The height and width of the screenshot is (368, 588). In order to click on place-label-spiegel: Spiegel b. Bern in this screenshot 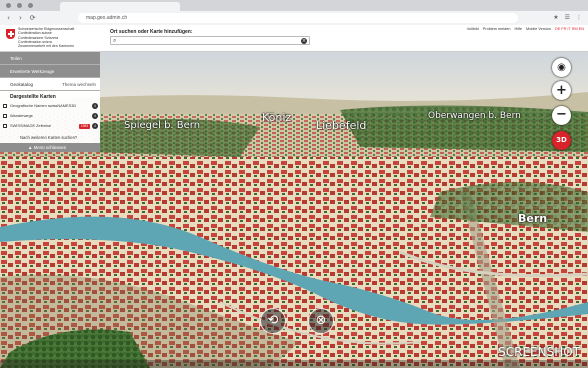, I will do `click(162, 125)`.